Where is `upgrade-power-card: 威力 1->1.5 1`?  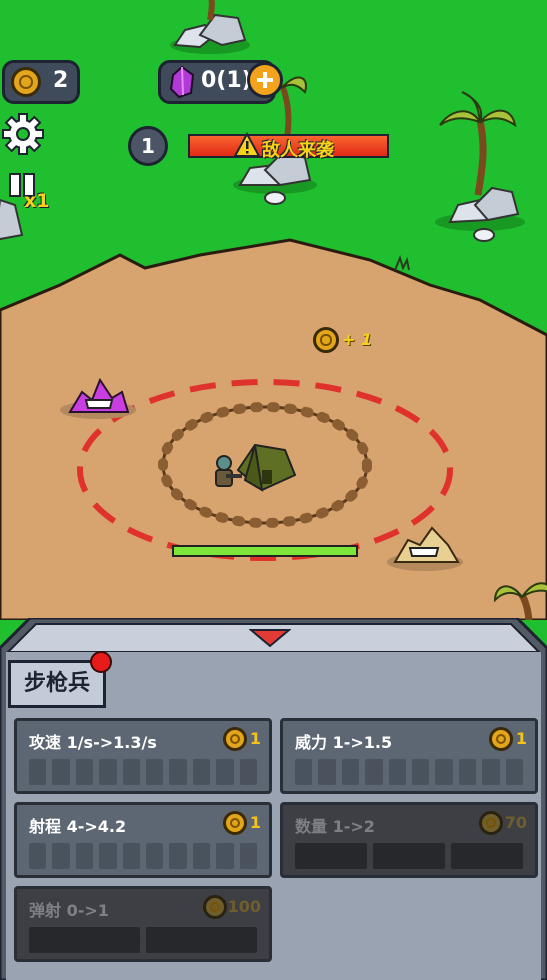
upgrade-power-card: 威力 1->1.5 1 is located at coordinates (409, 756).